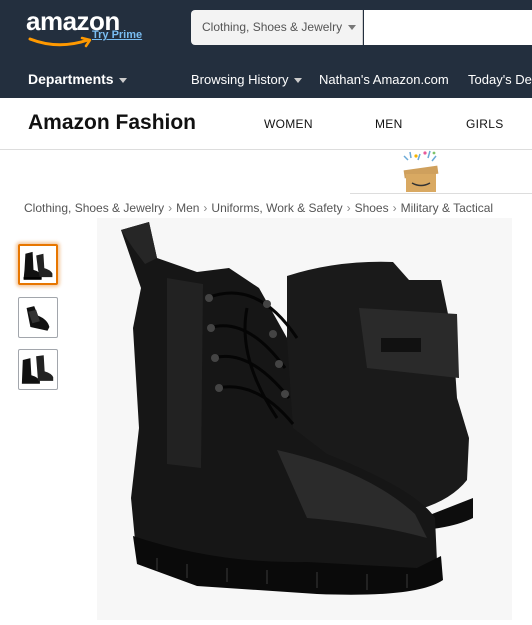 The height and width of the screenshot is (625, 532). I want to click on breadcrumb-item: Uniforms, Work & Safety, so click(276, 208).